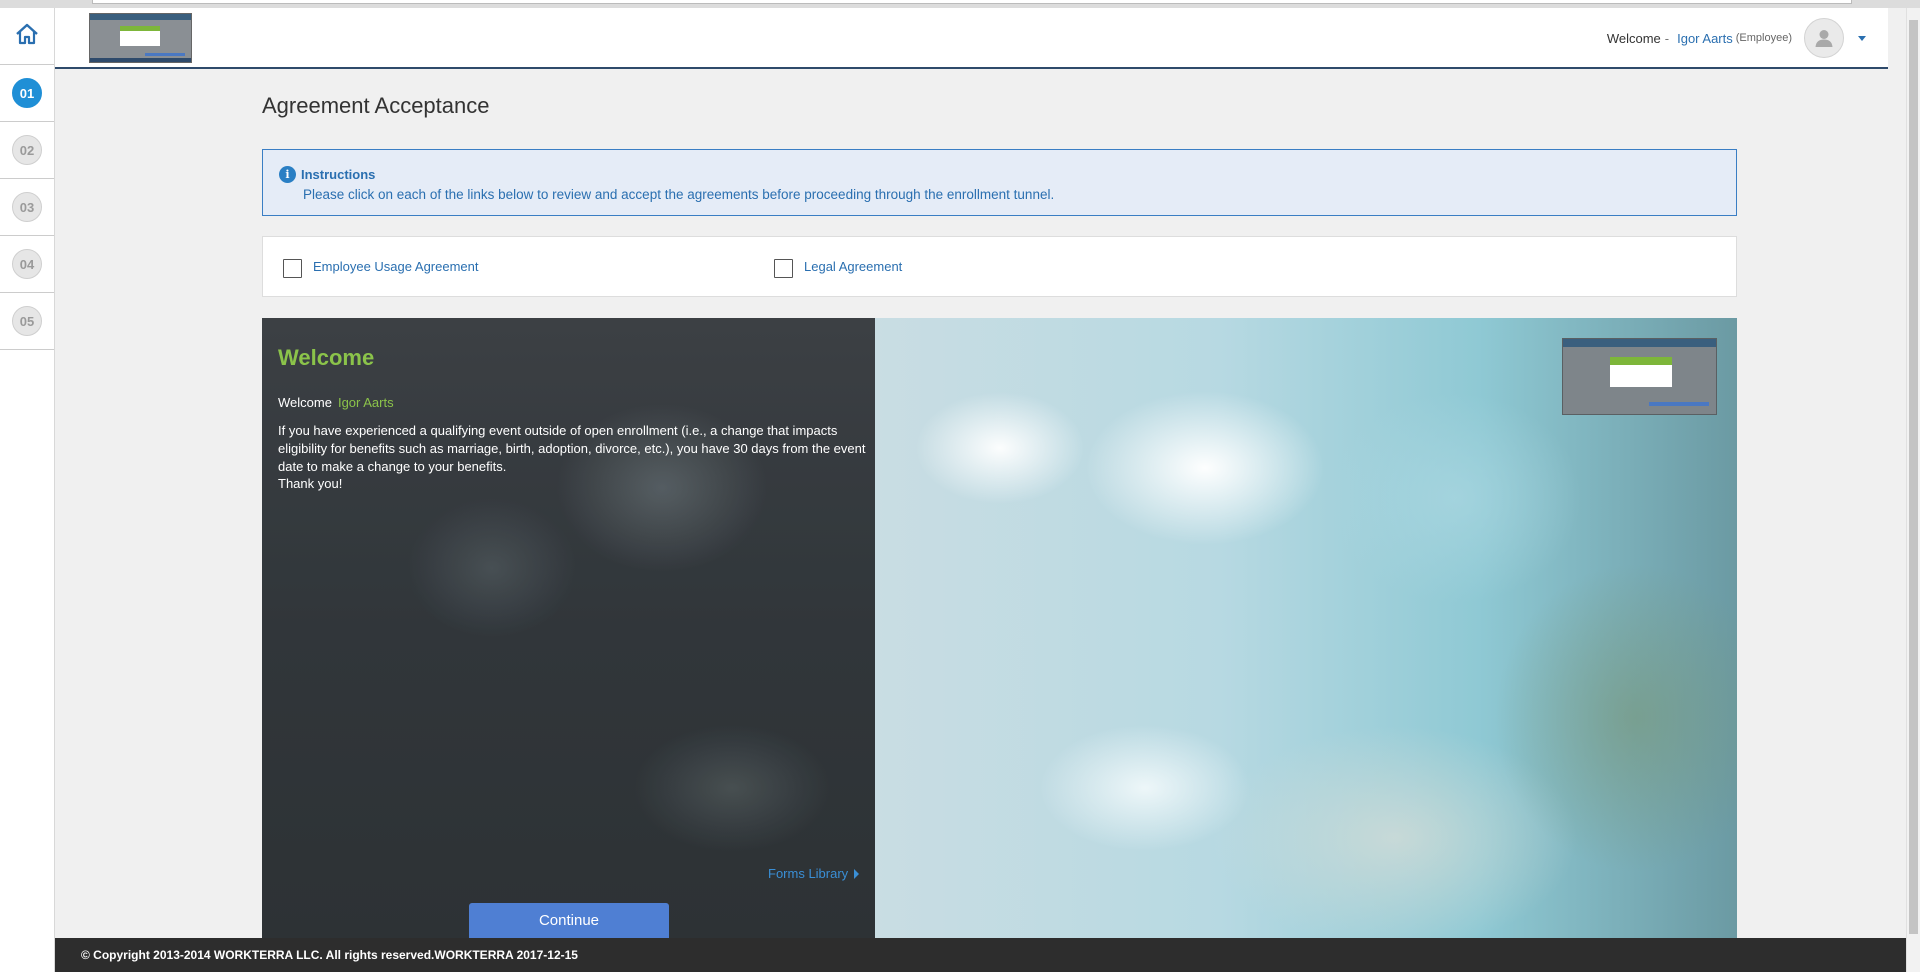  I want to click on step-number: 03, so click(27, 207).